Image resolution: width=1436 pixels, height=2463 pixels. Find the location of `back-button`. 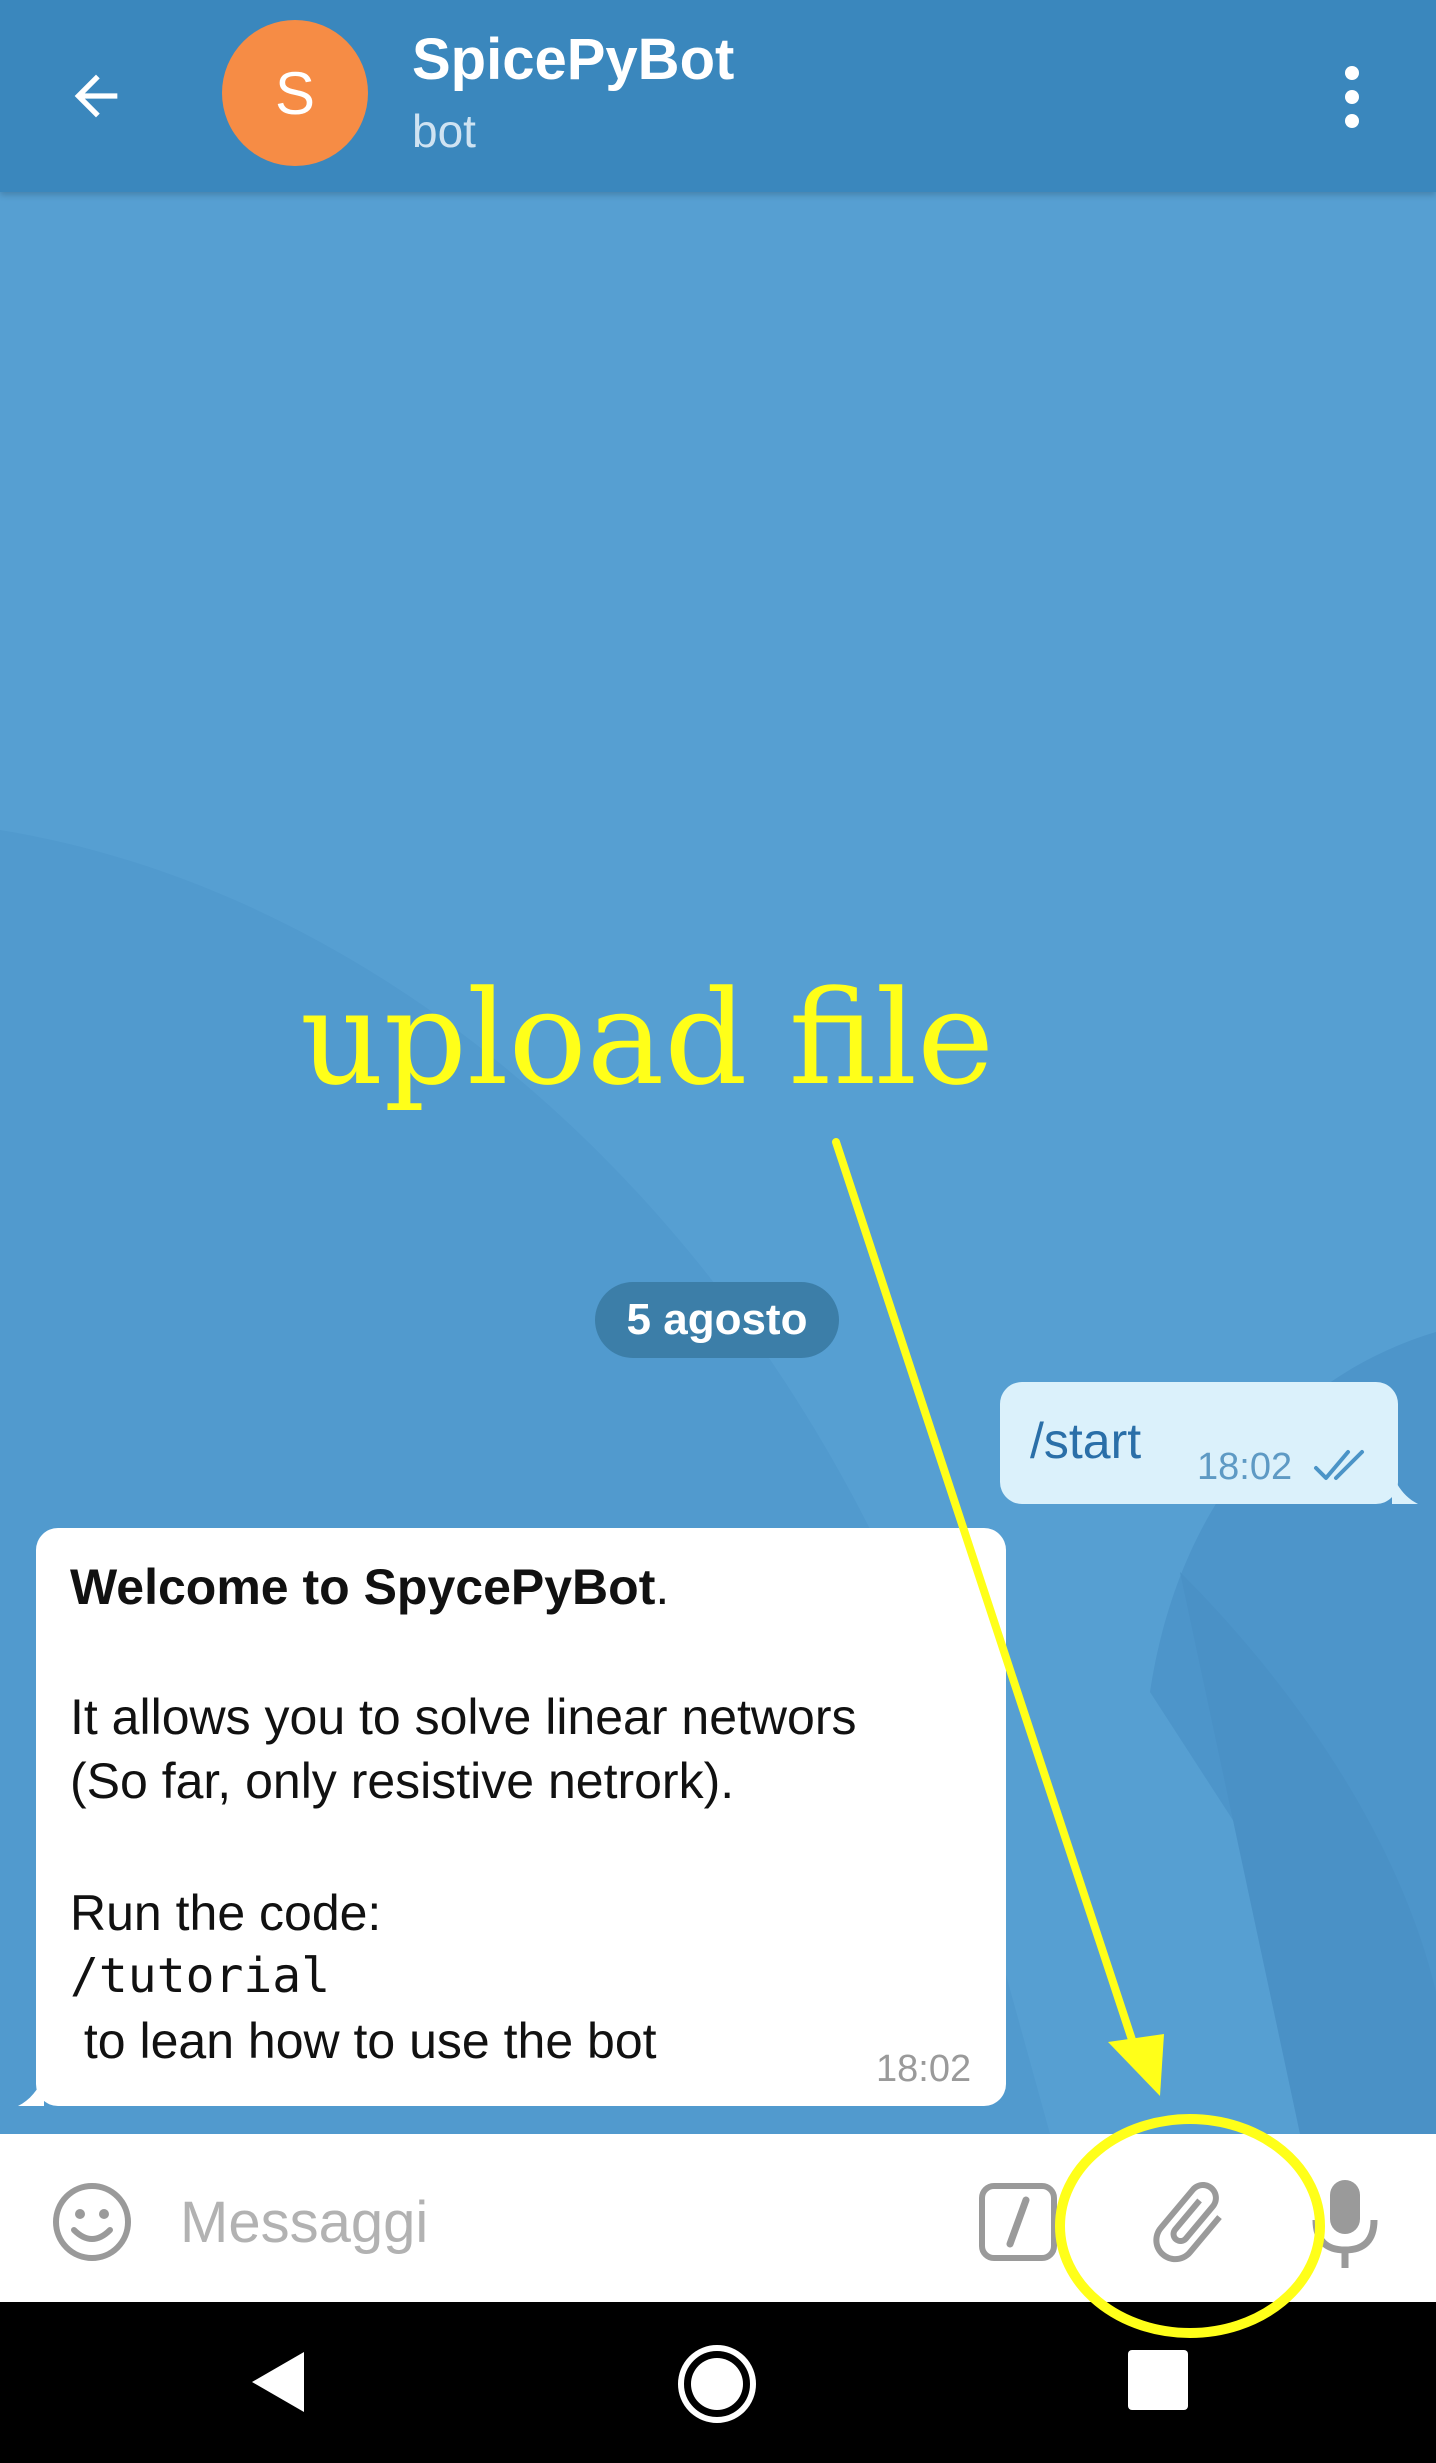

back-button is located at coordinates (96, 96).